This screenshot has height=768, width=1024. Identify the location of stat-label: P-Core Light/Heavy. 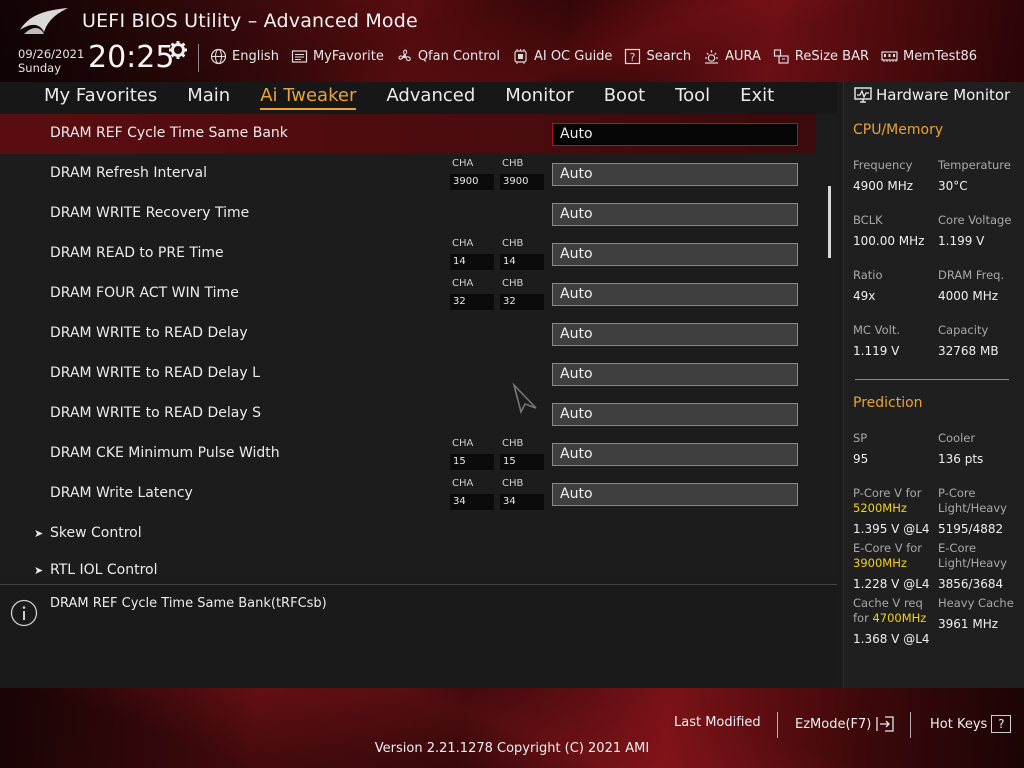
(972, 500).